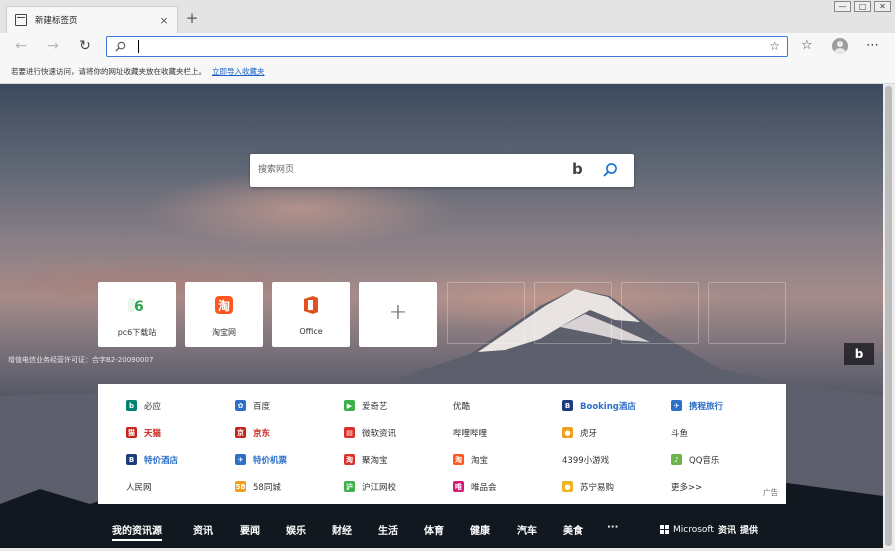  I want to click on plus-icon: +, so click(398, 312).